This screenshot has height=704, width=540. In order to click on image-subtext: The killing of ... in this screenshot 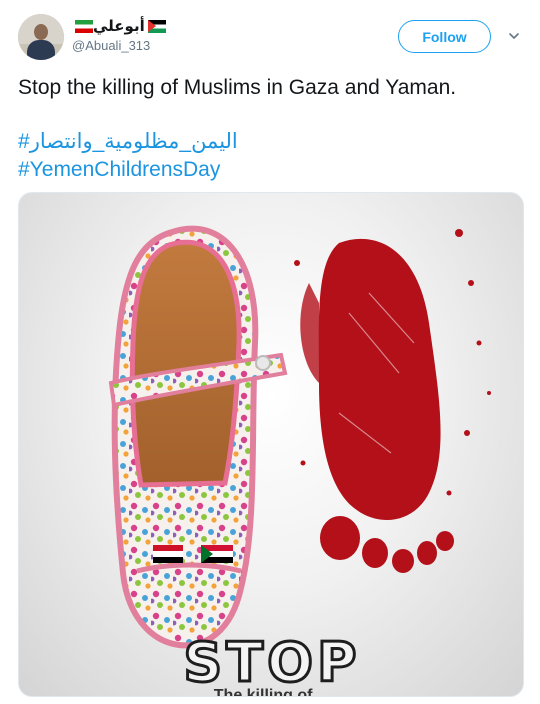, I will do `click(272, 692)`.